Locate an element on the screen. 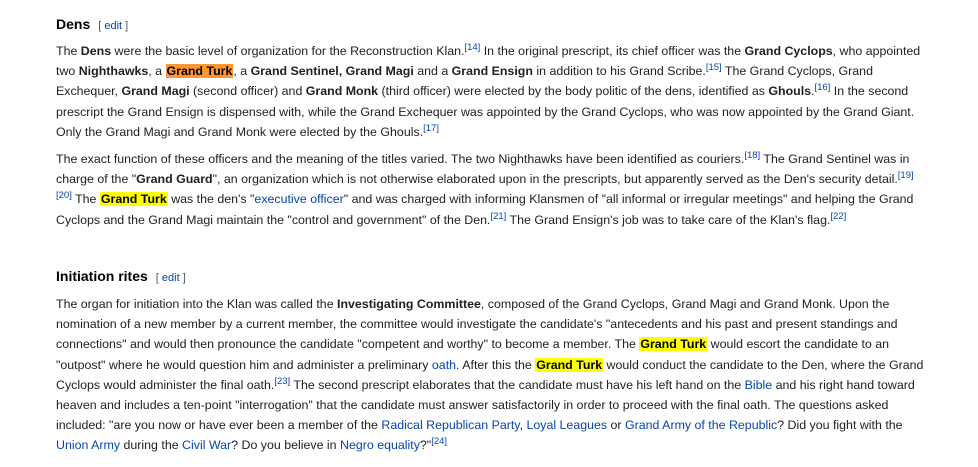  bold-term: Nighthawks is located at coordinates (113, 71).